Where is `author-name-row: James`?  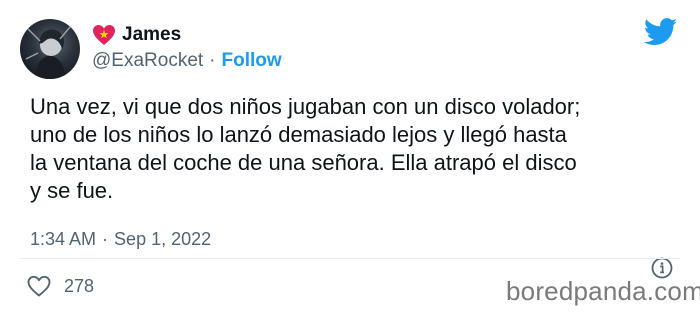 author-name-row: James is located at coordinates (136, 35).